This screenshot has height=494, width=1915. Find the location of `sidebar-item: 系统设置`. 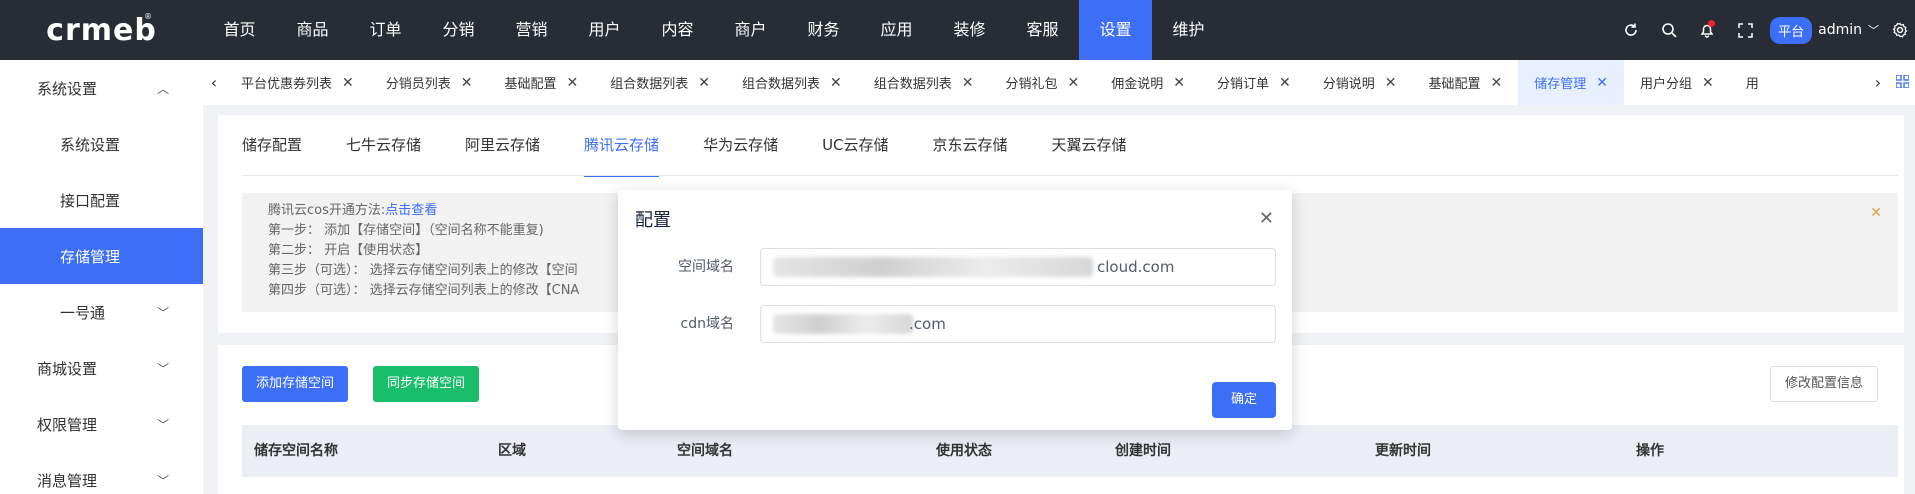

sidebar-item: 系统设置 is located at coordinates (101, 144).